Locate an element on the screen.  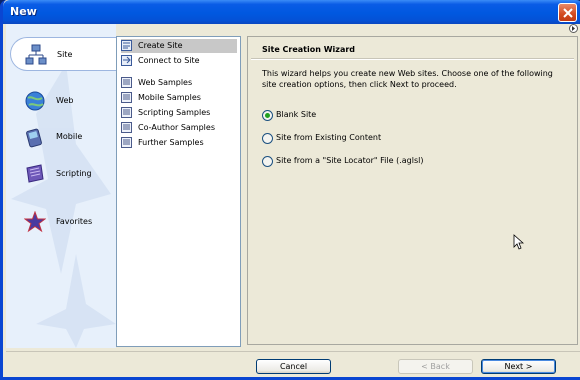
list-item-scripting-samples: Scripting Samples is located at coordinates (179, 113).